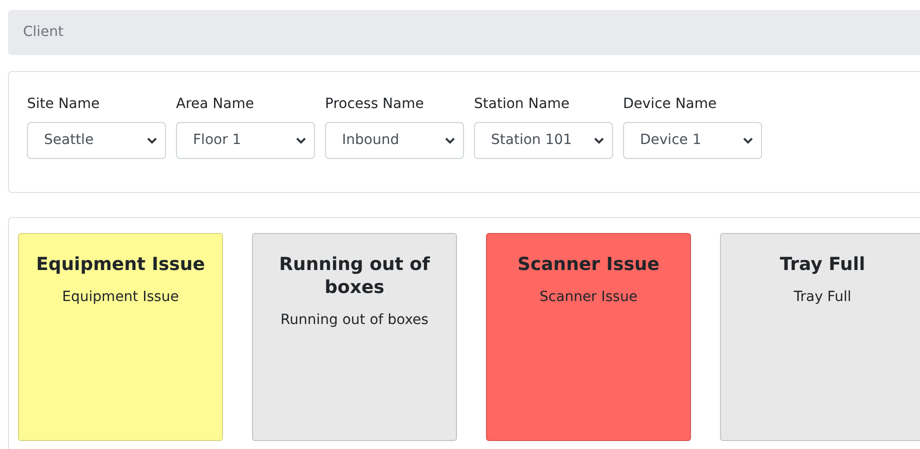  What do you see at coordinates (589, 297) in the screenshot?
I see `card-description: Scanner Issue` at bounding box center [589, 297].